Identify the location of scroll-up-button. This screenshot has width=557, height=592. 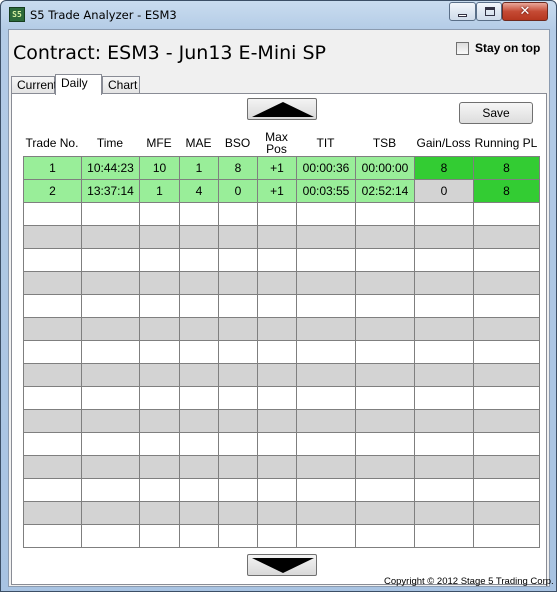
(282, 109).